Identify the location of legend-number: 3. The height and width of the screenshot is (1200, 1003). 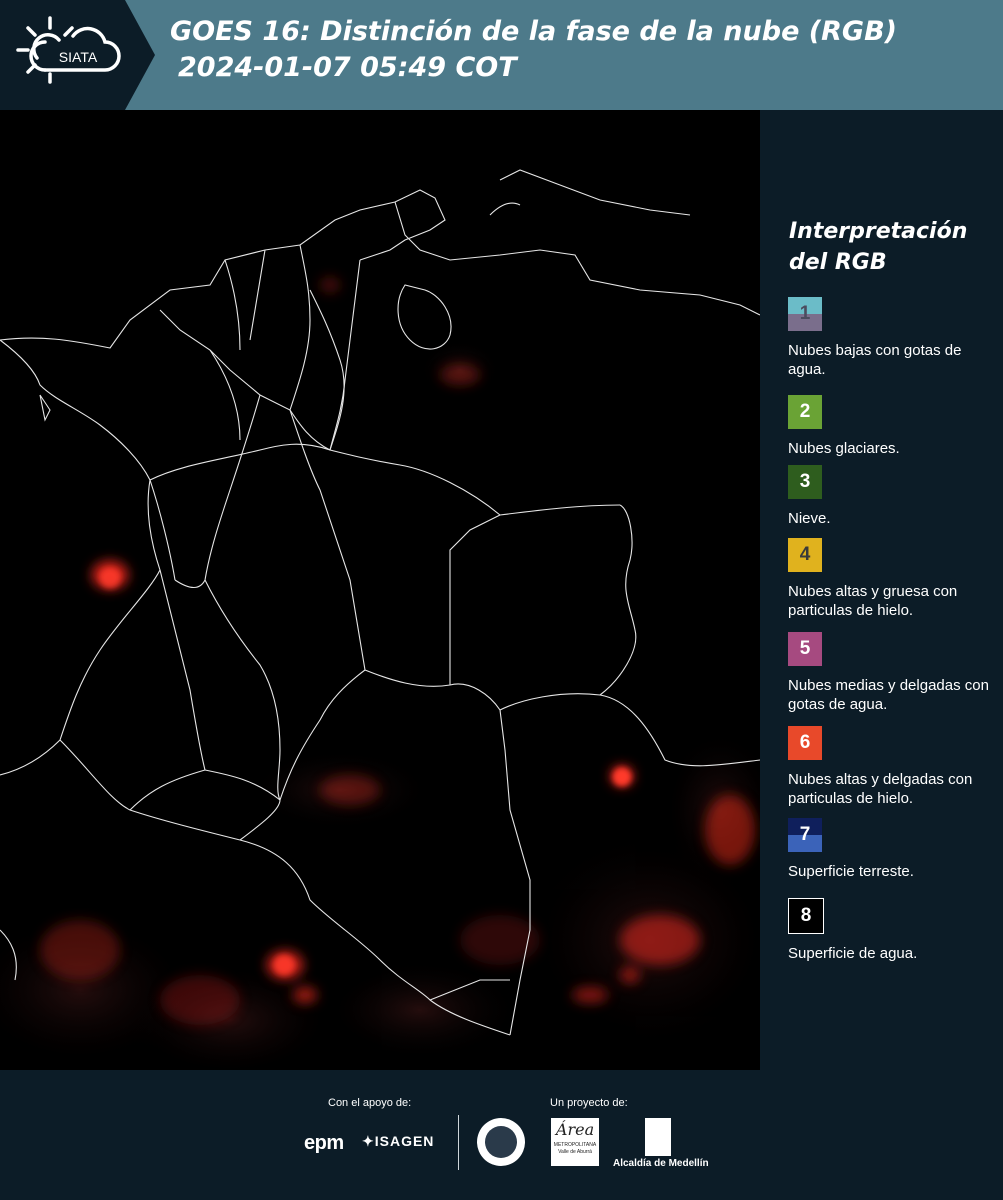
(805, 481).